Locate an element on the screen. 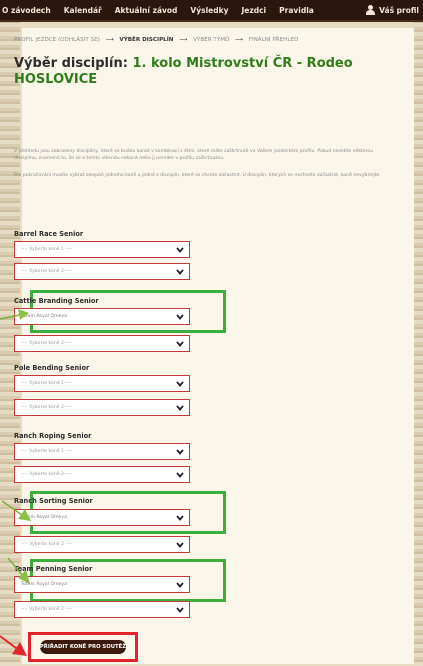 Image resolution: width=423 pixels, height=666 pixels. nav-item-calendar: Kalendář is located at coordinates (83, 10).